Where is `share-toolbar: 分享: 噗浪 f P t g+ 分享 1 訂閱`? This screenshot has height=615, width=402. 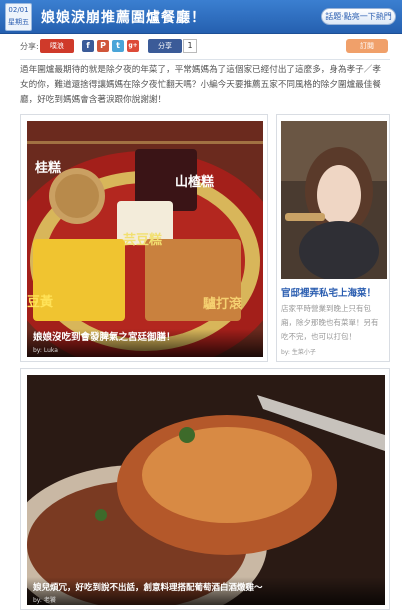
share-toolbar: 分享: 噗浪 f P t g+ 分享 1 訂閱 is located at coordinates (205, 47).